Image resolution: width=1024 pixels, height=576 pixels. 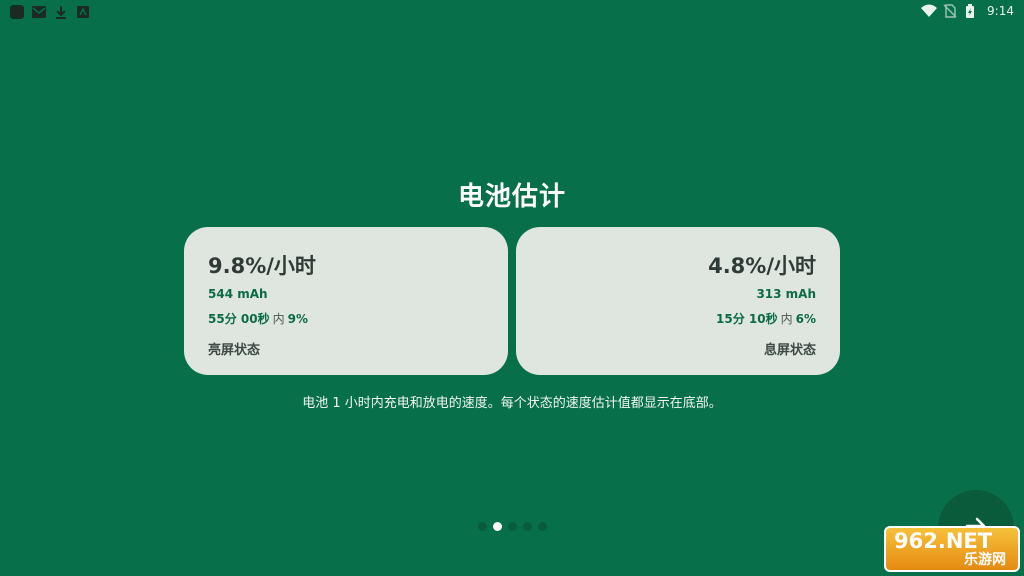 What do you see at coordinates (83, 11) in the screenshot?
I see `store-icon` at bounding box center [83, 11].